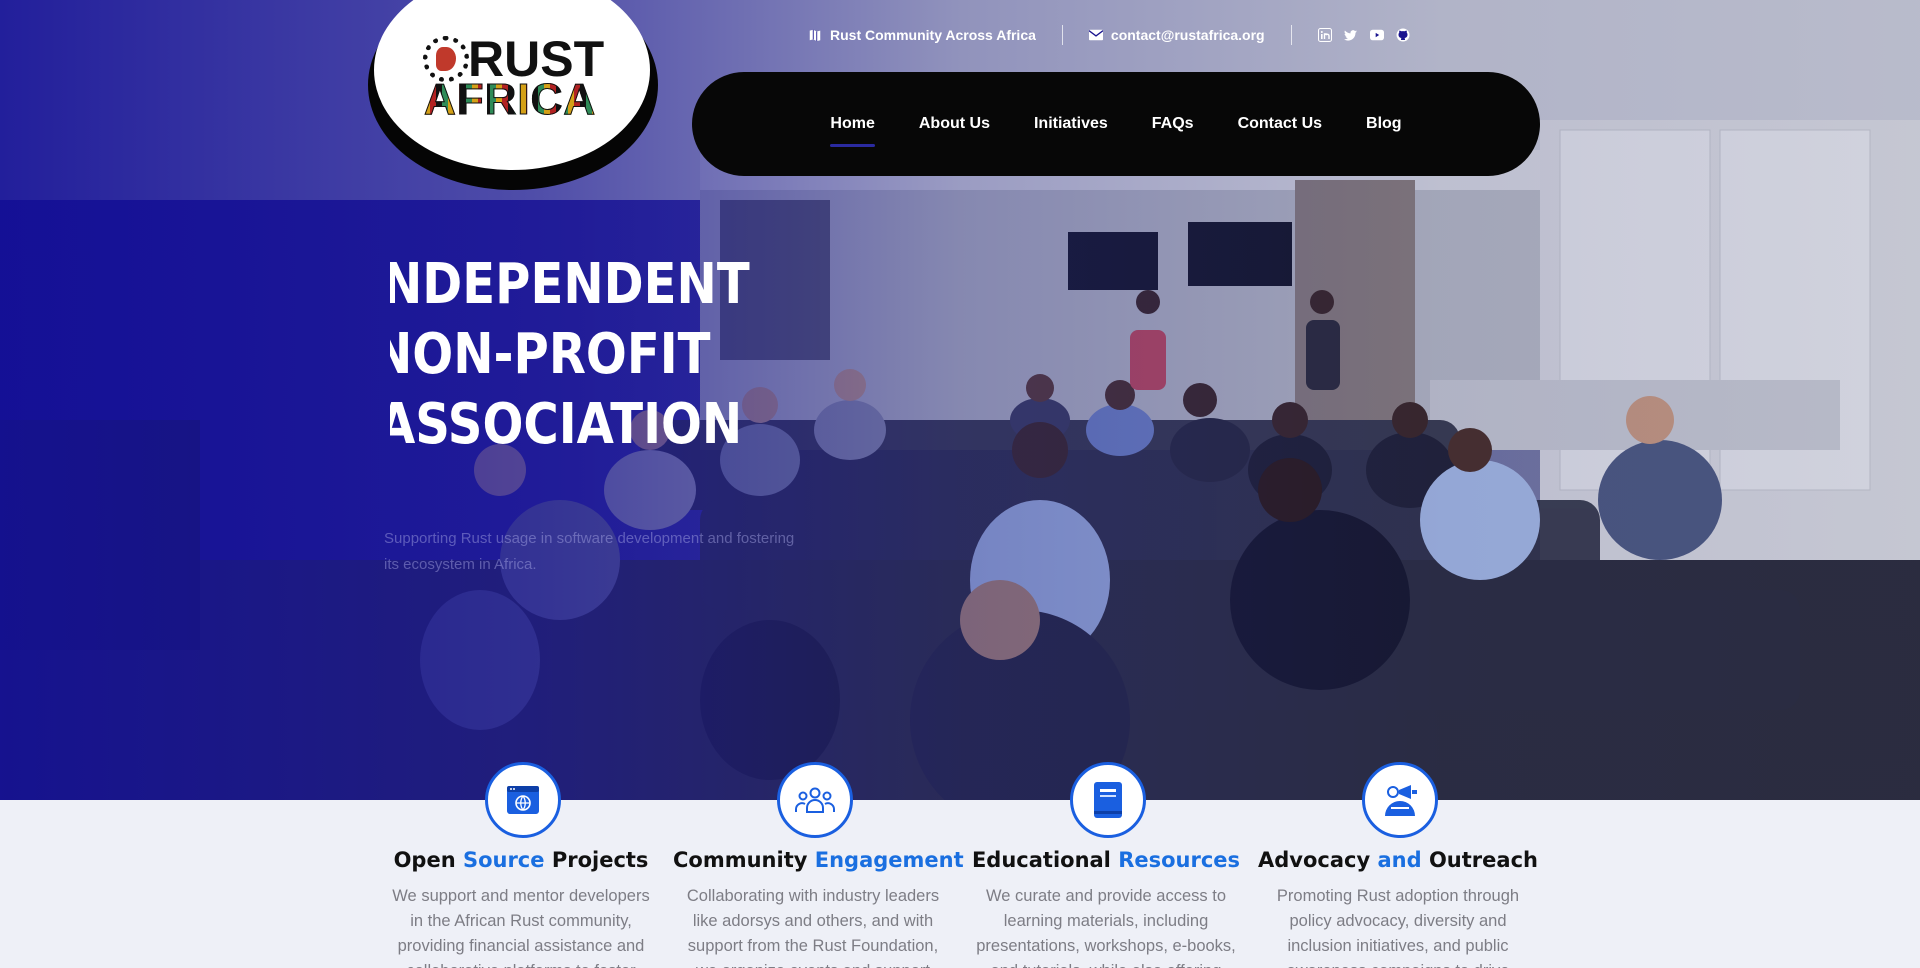 This screenshot has width=1920, height=968. I want to click on linkedin-icon, so click(1324, 35).